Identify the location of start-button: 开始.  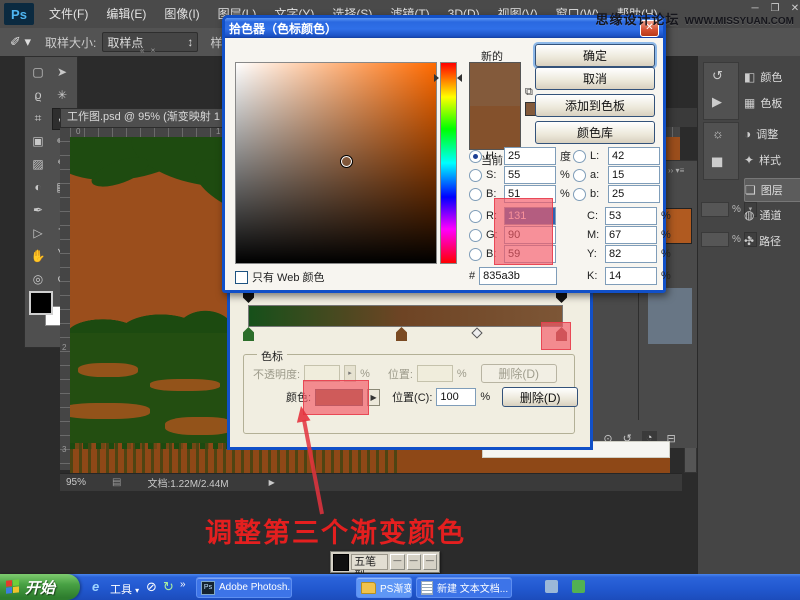
(40, 587).